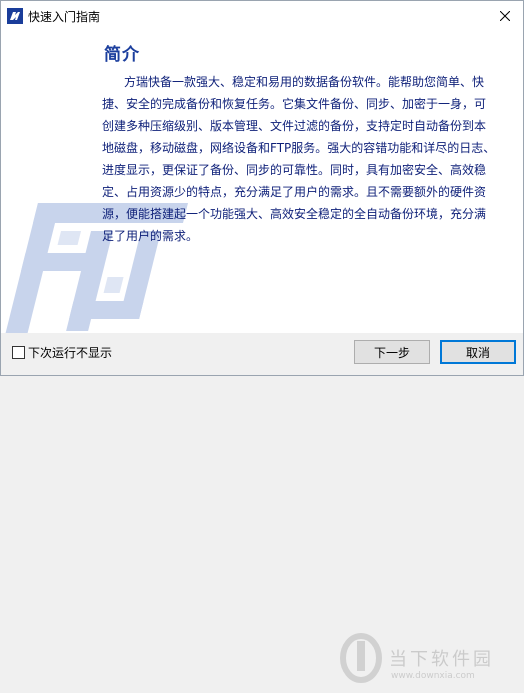  What do you see at coordinates (478, 352) in the screenshot?
I see `cancel-button: 取消` at bounding box center [478, 352].